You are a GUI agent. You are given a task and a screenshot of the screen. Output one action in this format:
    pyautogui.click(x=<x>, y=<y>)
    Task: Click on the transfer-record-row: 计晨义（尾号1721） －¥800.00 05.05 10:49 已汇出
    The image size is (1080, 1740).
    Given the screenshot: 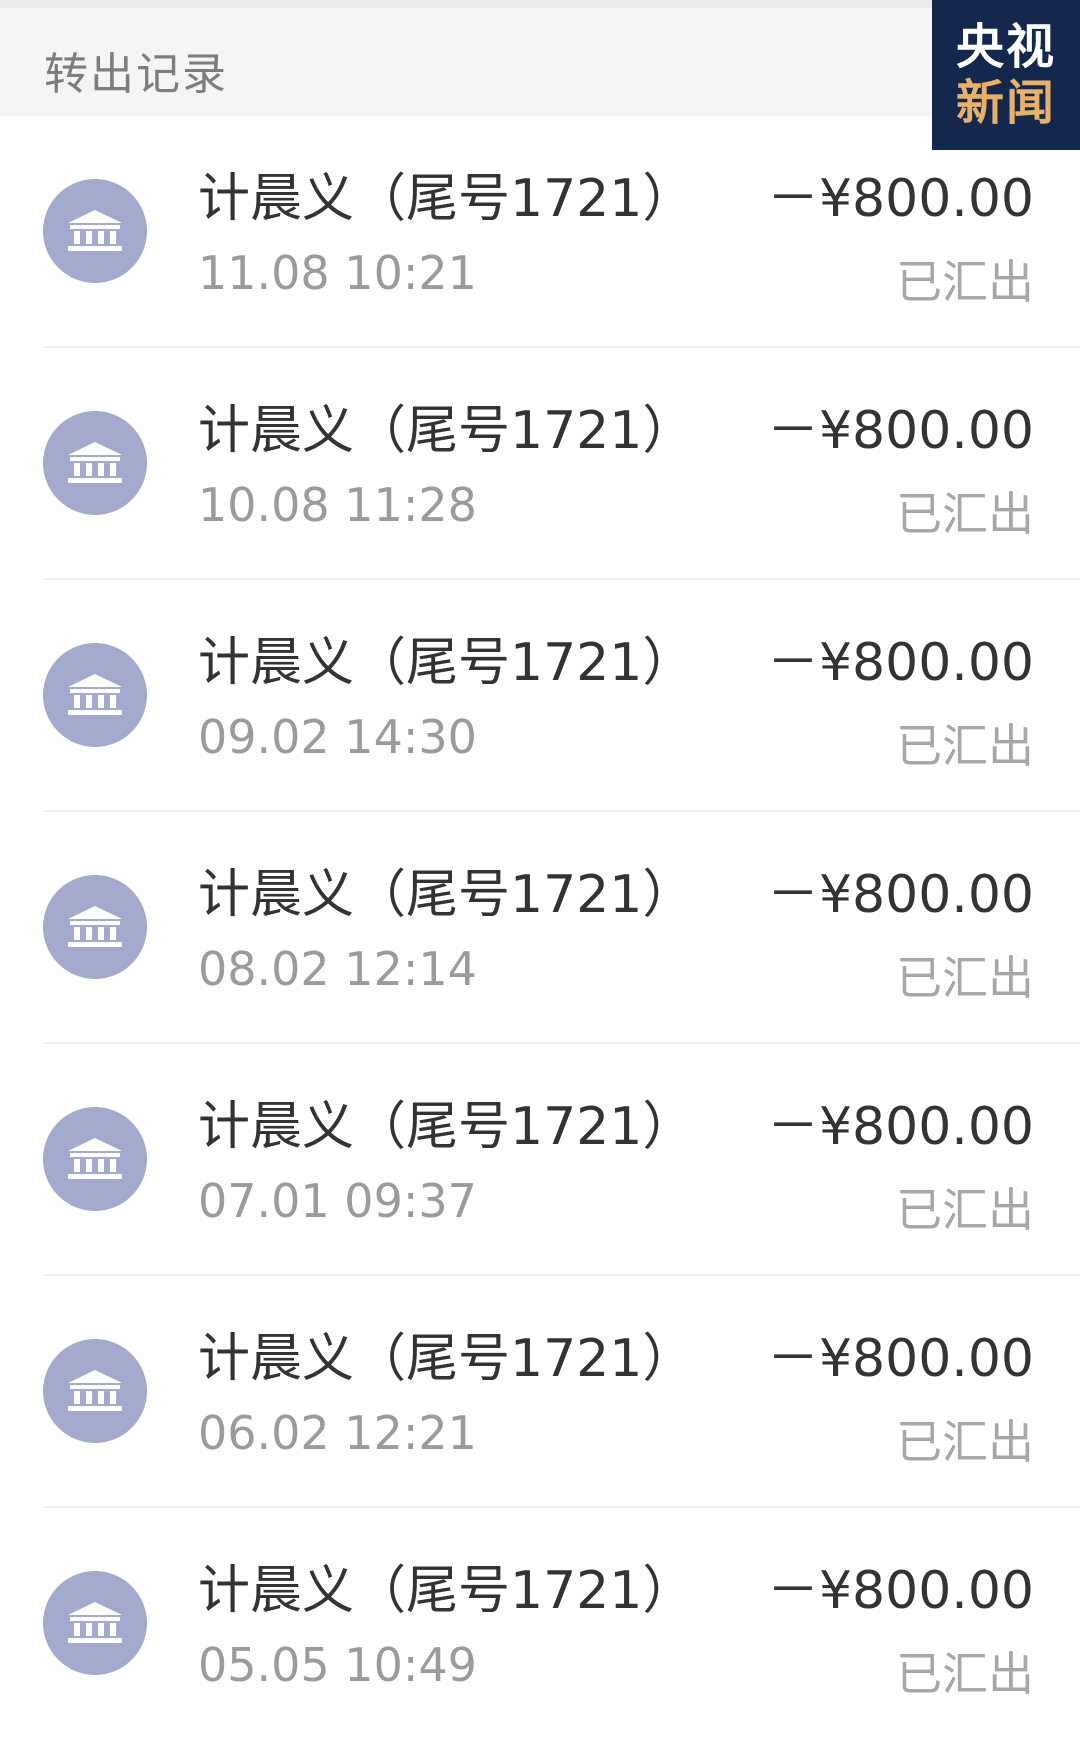 What is the action you would take?
    pyautogui.click(x=540, y=1624)
    